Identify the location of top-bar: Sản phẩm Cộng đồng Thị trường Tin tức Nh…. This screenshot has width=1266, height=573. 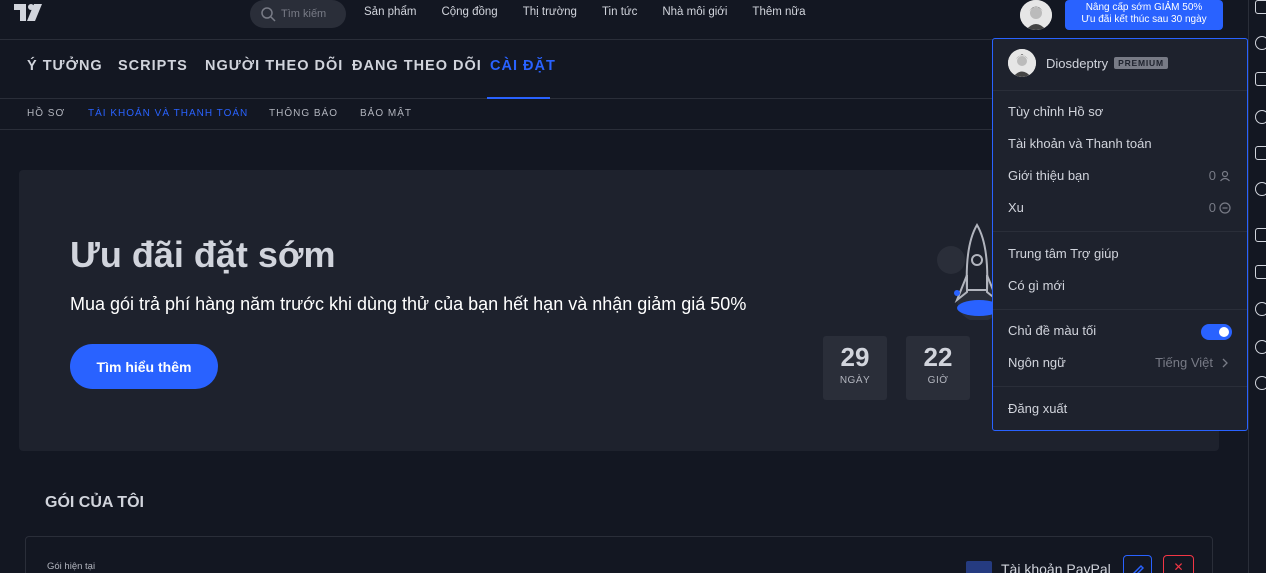
(624, 15).